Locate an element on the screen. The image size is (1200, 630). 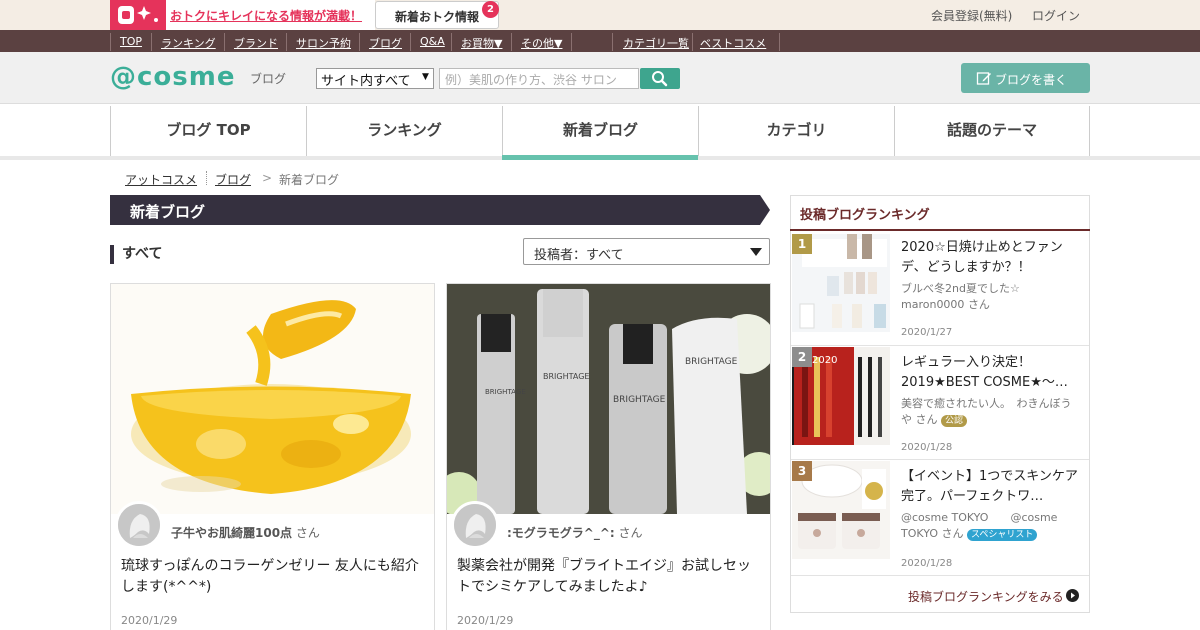
official-badge: 公認 is located at coordinates (954, 421).